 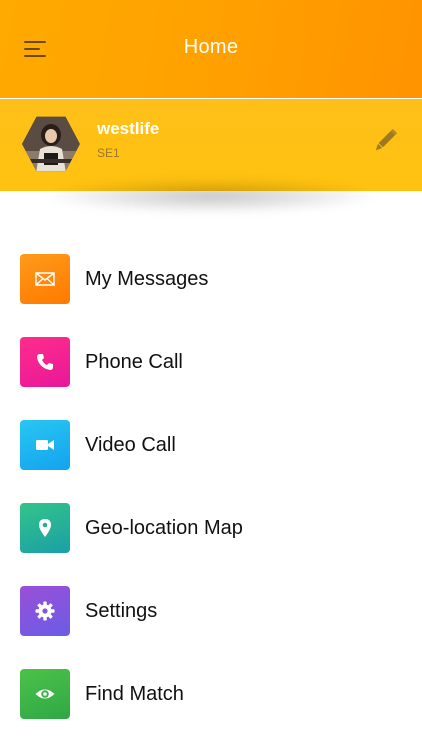 I want to click on phone-icon, so click(x=45, y=362).